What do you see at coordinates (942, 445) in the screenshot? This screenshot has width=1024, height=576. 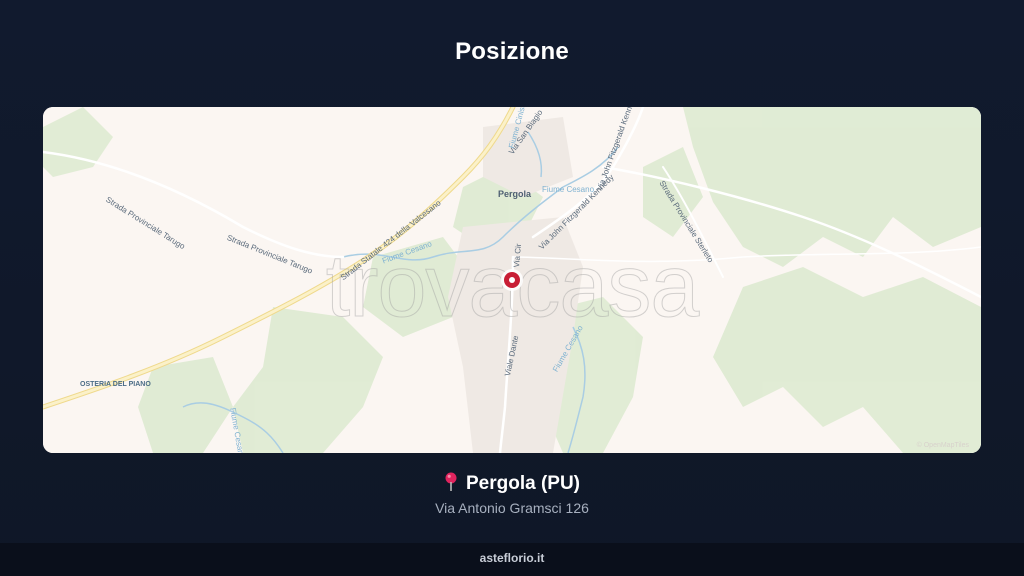 I see `map-attribution: © OpenMapTiles` at bounding box center [942, 445].